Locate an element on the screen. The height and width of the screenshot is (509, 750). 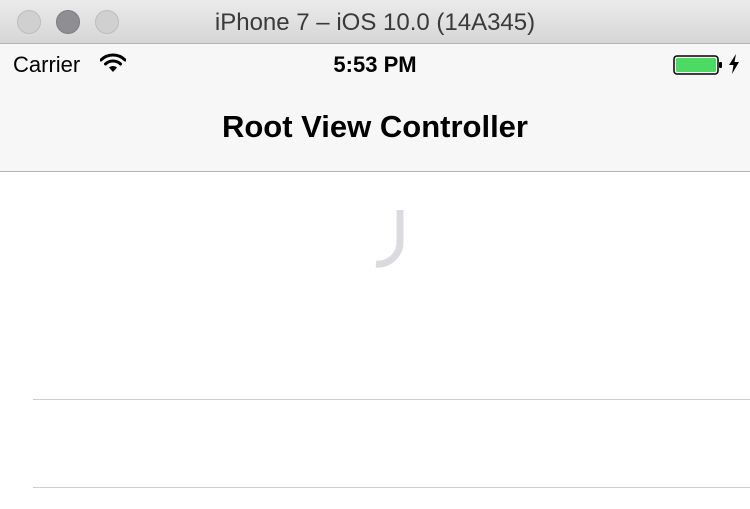
window-titlebar: iPhone 7 – iOS 10.0 (14A345) is located at coordinates (375, 22).